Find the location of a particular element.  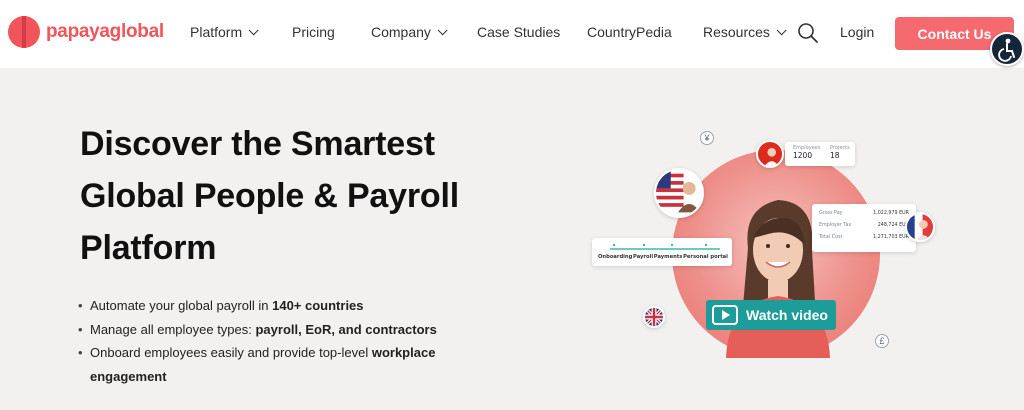

step-label: Payments is located at coordinates (668, 257).